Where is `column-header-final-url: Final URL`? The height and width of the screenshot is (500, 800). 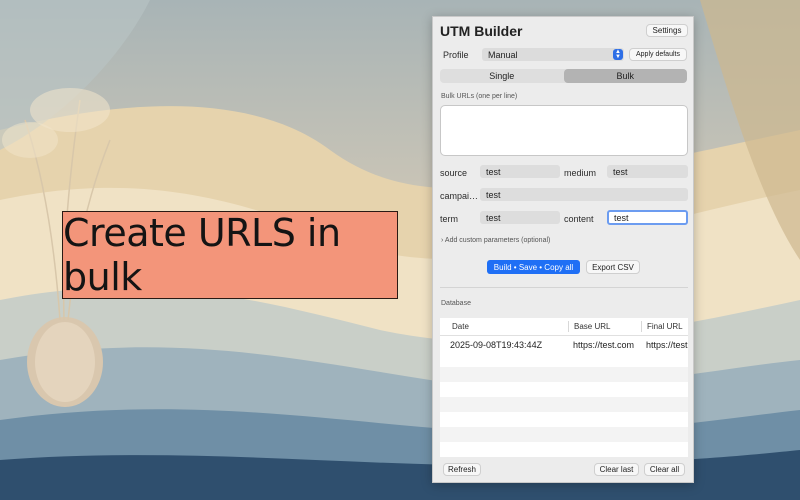
column-header-final-url: Final URL is located at coordinates (665, 326).